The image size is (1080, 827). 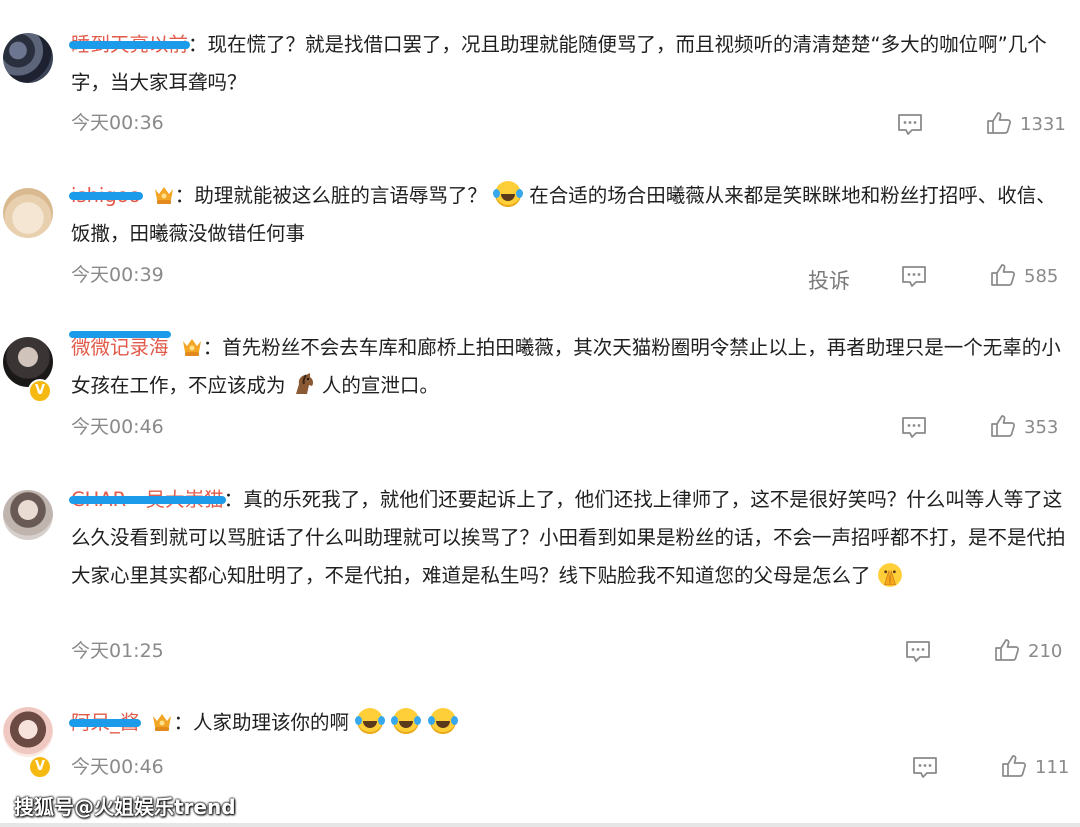 I want to click on username: 睡到天亮以前, so click(x=130, y=45).